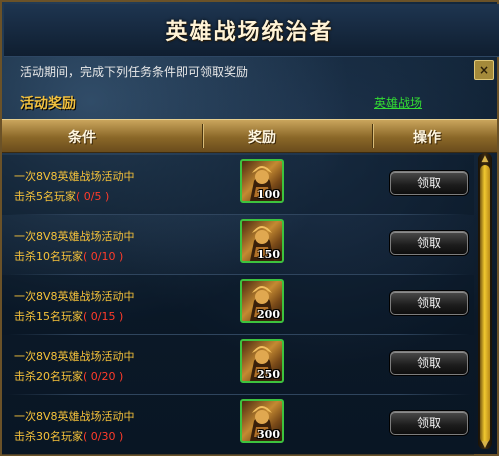 This screenshot has width=499, height=456. What do you see at coordinates (262, 361) in the screenshot?
I see `reward-item: 250` at bounding box center [262, 361].